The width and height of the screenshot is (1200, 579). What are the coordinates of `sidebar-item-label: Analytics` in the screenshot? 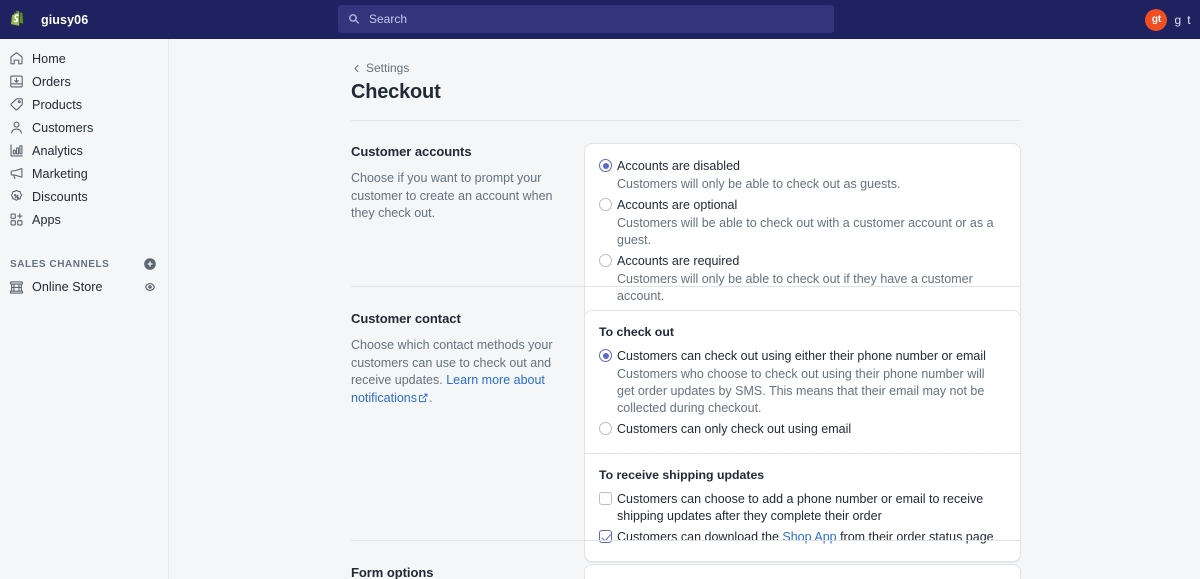 It's located at (57, 150).